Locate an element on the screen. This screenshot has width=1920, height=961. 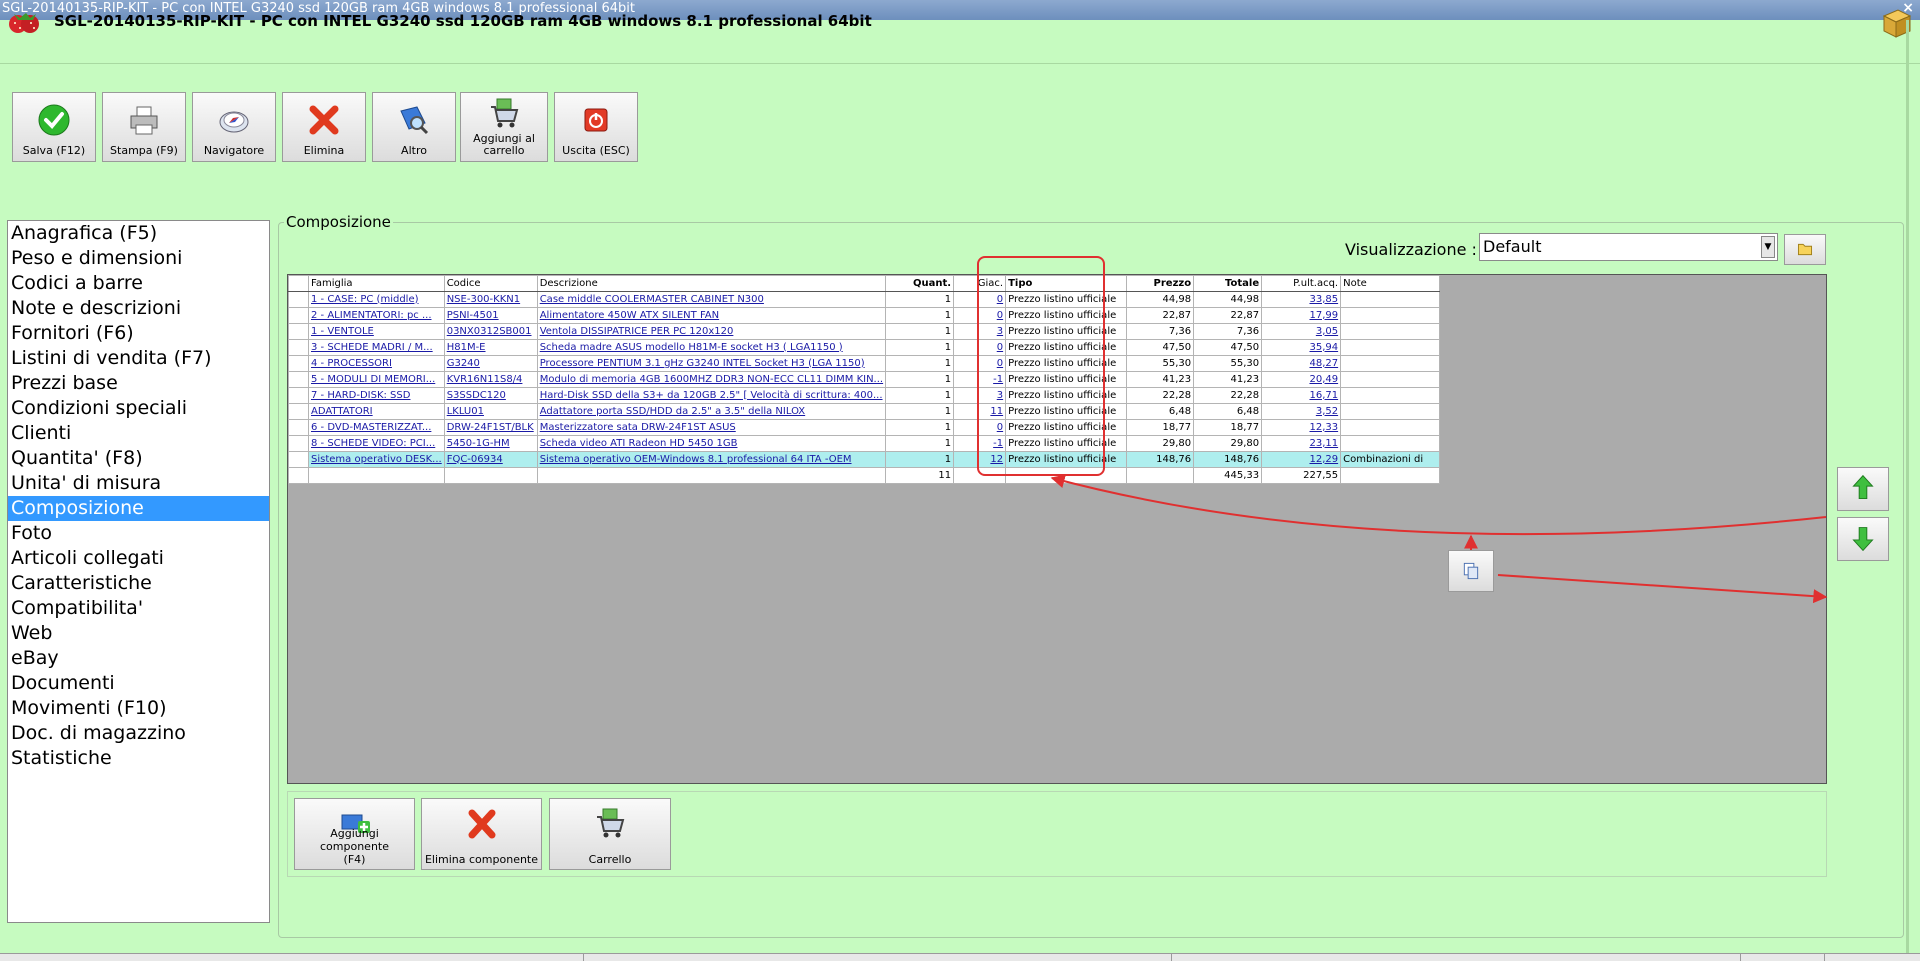
copy-button is located at coordinates (1471, 571).